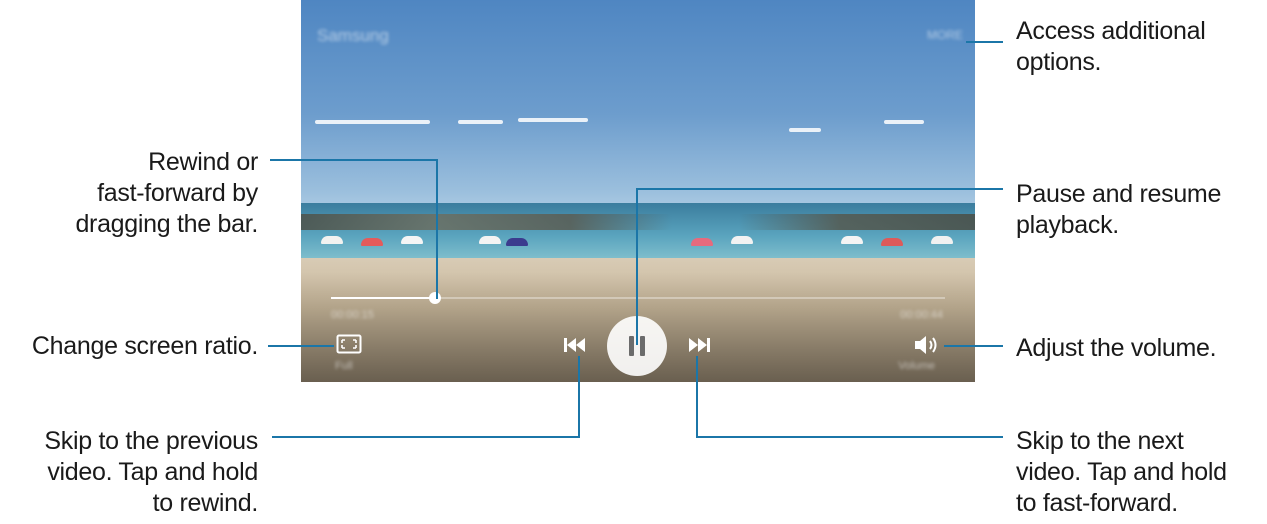 The height and width of the screenshot is (524, 1267). What do you see at coordinates (1111, 31) in the screenshot?
I see `callout-text: Access additional` at bounding box center [1111, 31].